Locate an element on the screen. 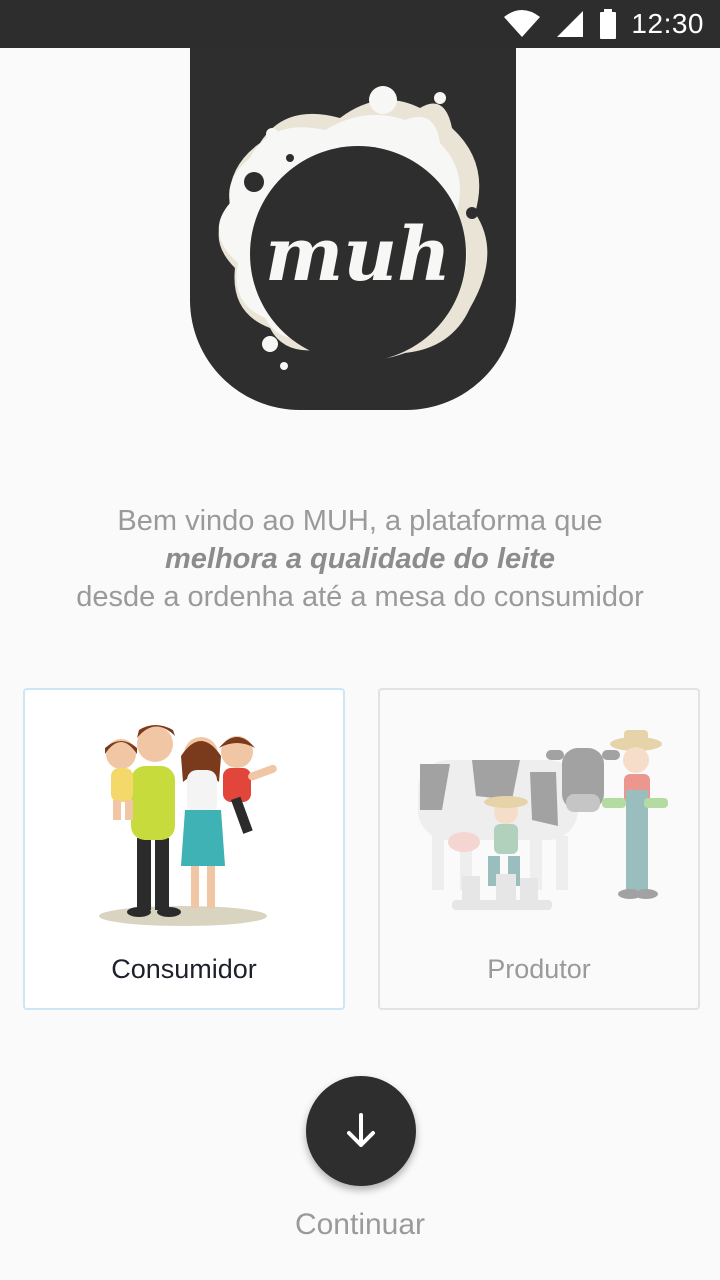  wifi-icon is located at coordinates (522, 23).